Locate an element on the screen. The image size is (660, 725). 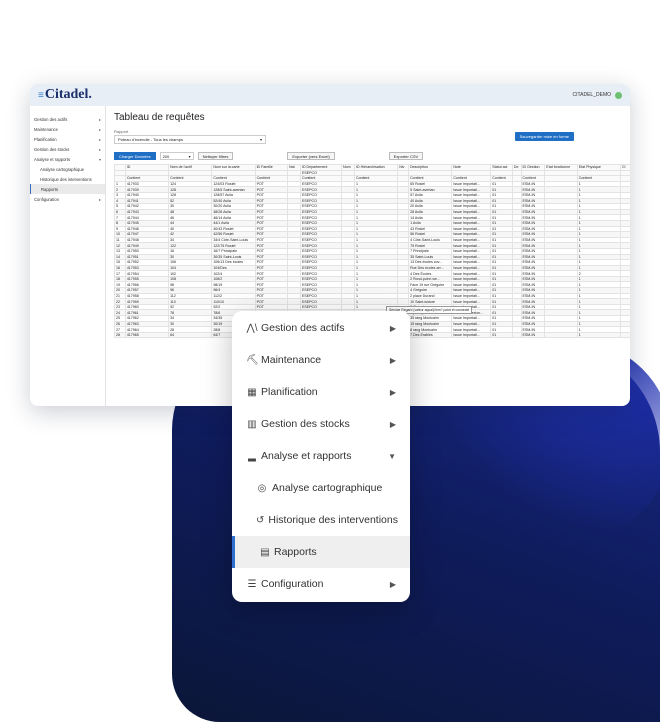
logo: ≡Citadel. is located at coordinates (65, 95).